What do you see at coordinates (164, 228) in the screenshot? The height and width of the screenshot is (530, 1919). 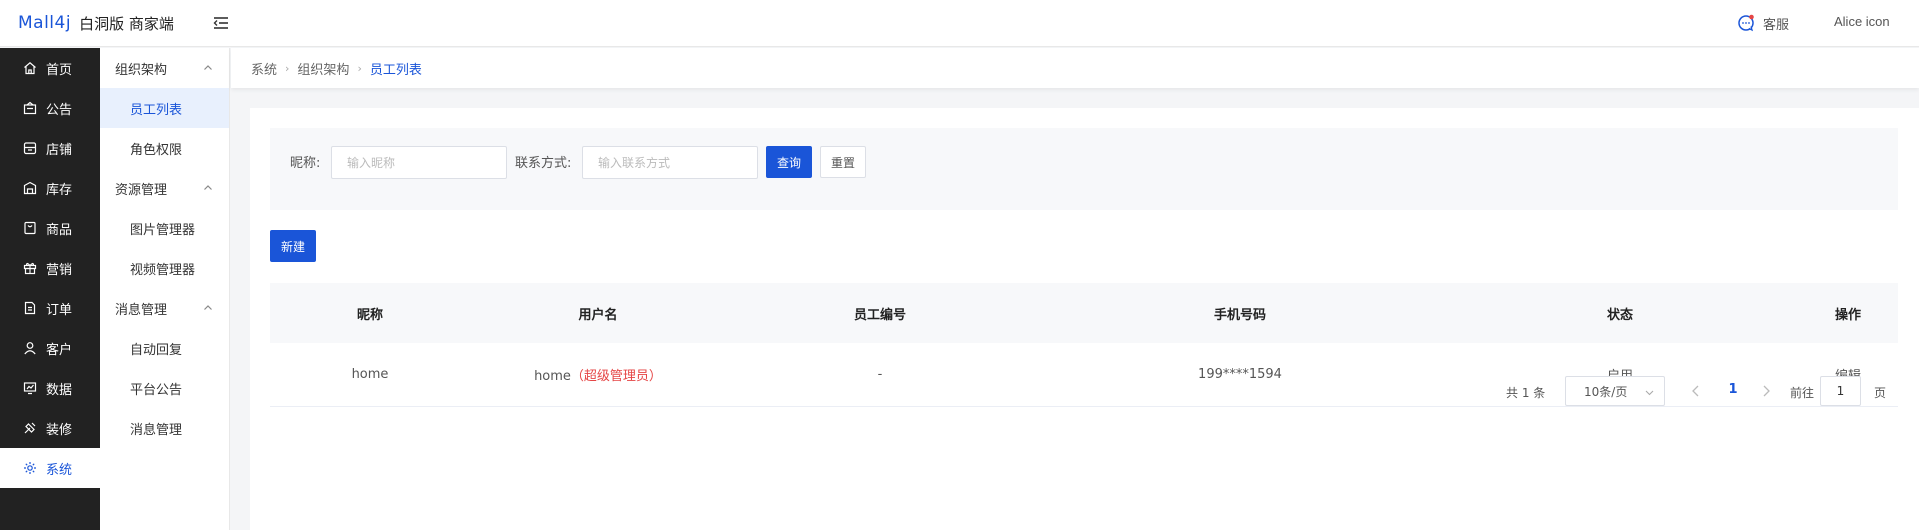 I see `submenu-item-image-manager: 图片管理器` at bounding box center [164, 228].